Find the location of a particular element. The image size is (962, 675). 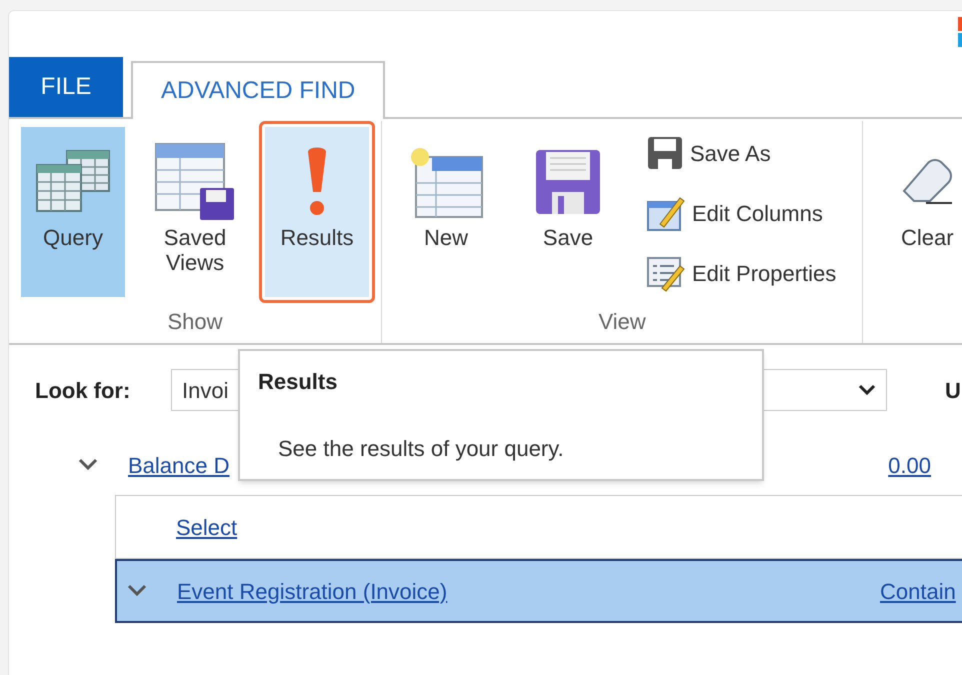

tooltip-text: See the results of your query. is located at coordinates (421, 449).